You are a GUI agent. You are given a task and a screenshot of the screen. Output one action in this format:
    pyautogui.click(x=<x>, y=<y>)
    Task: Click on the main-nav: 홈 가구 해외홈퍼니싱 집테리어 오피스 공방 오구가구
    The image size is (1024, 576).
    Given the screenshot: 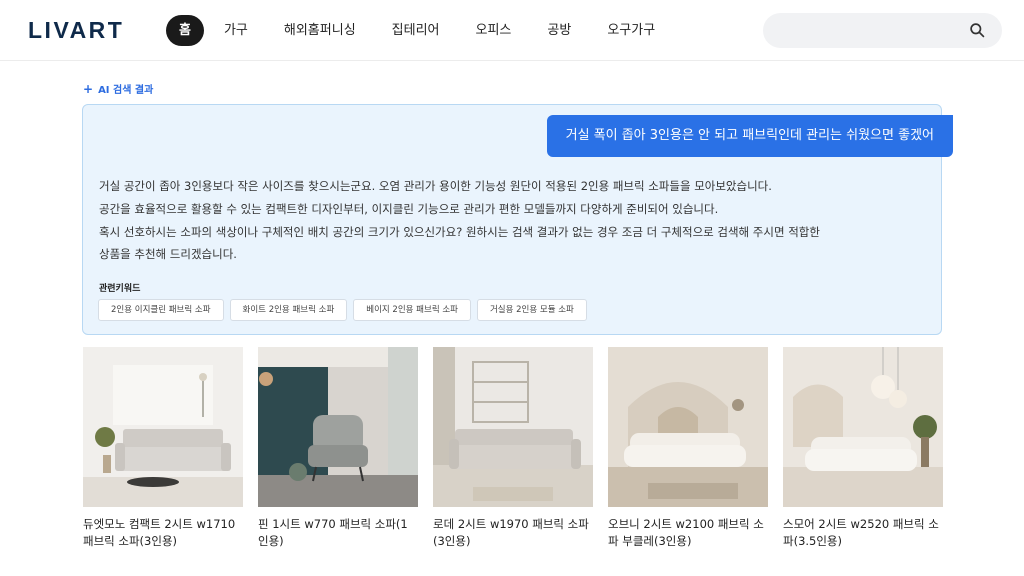 What is the action you would take?
    pyautogui.click(x=421, y=30)
    